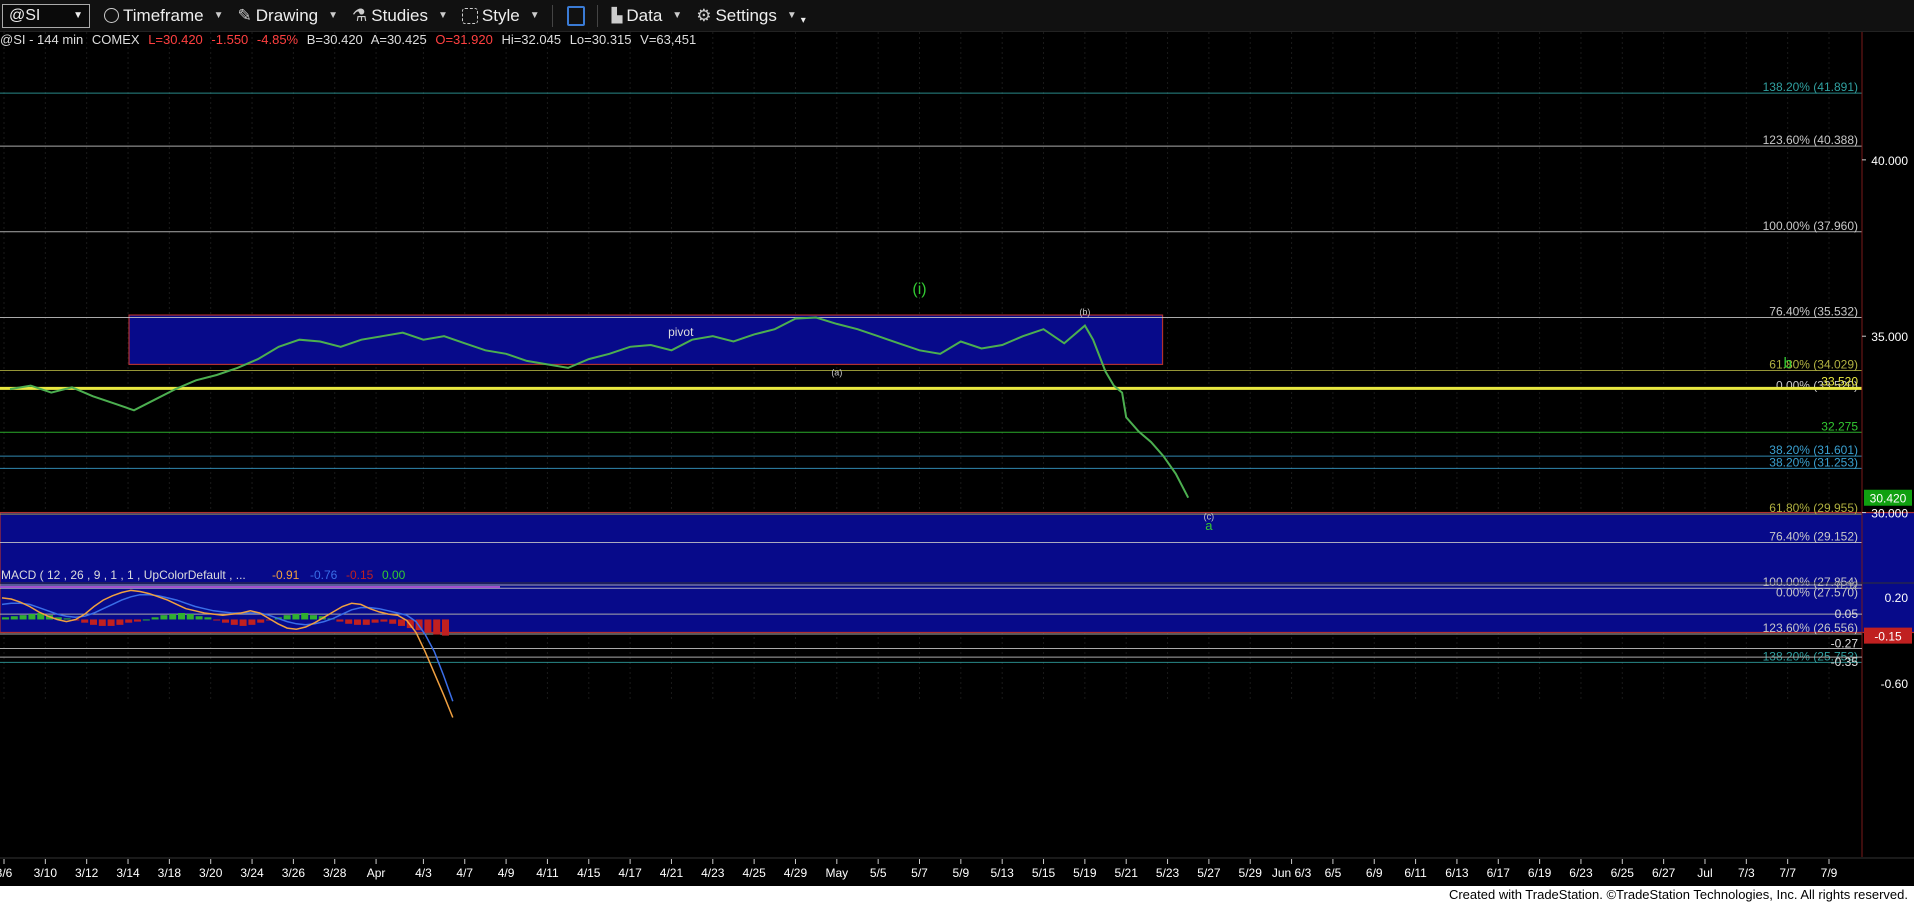 This screenshot has height=904, width=1914. Describe the element at coordinates (704, 15) in the screenshot. I see `gear-icon: ⚙` at that location.